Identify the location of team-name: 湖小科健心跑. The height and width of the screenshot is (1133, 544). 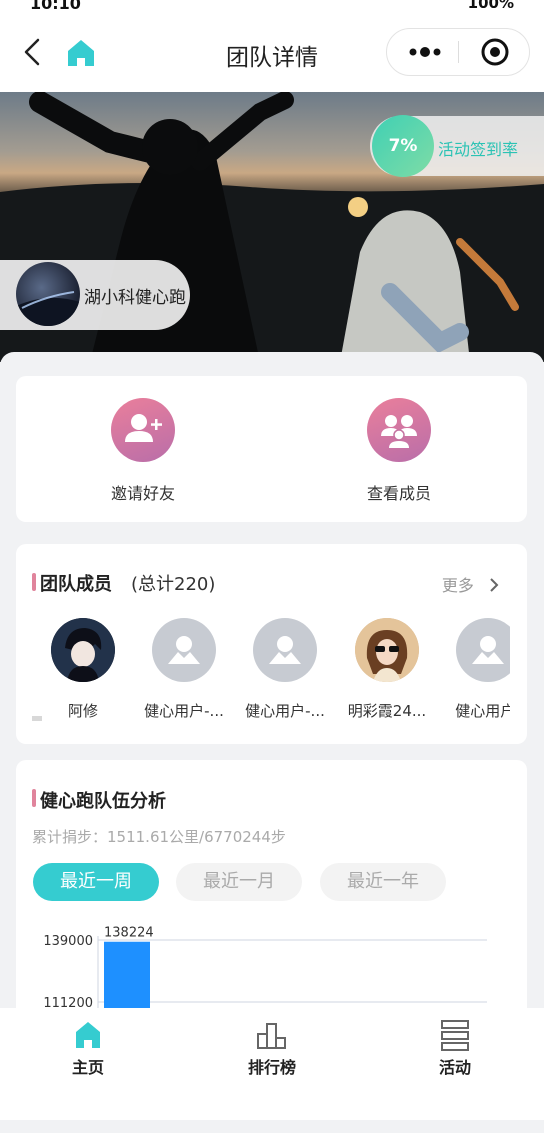
(135, 298).